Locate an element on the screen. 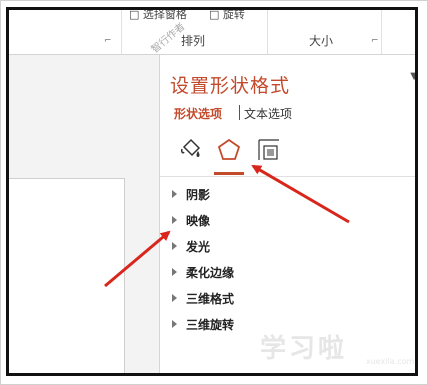 This screenshot has height=385, width=428. slide-canvas is located at coordinates (67, 275).